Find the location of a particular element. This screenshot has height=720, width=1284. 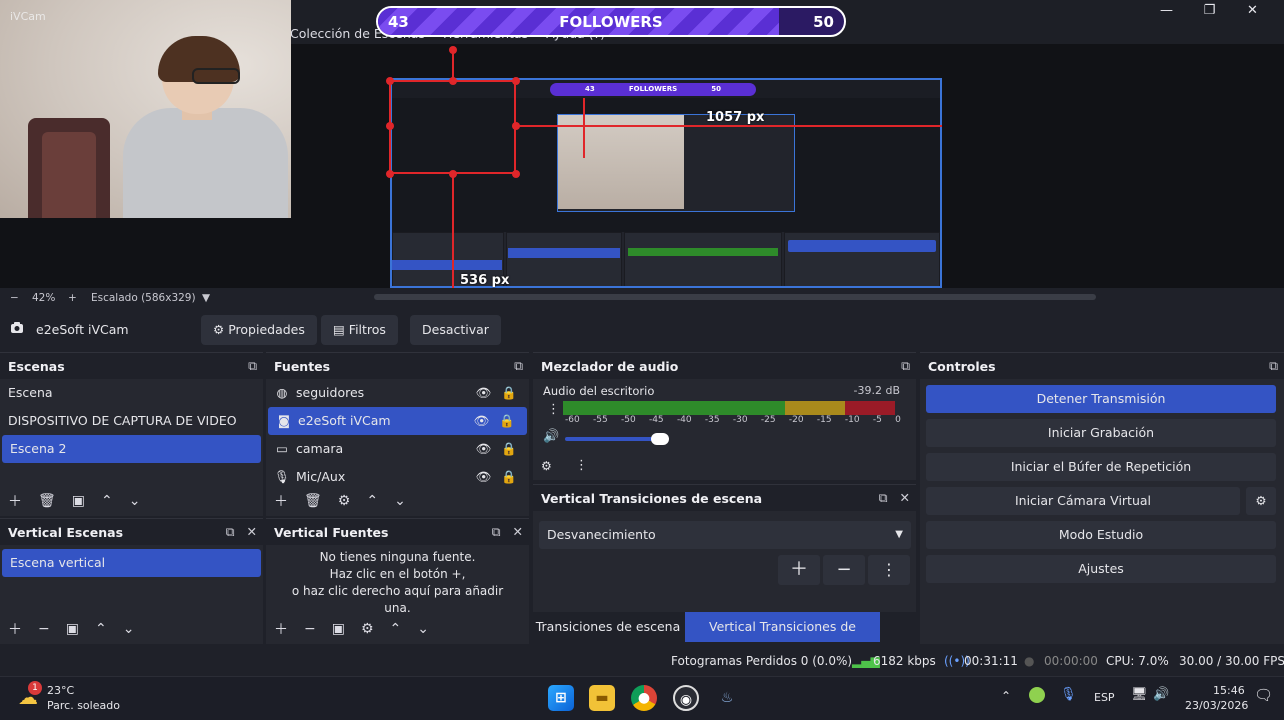

resize-handle-top-right is located at coordinates (516, 81).